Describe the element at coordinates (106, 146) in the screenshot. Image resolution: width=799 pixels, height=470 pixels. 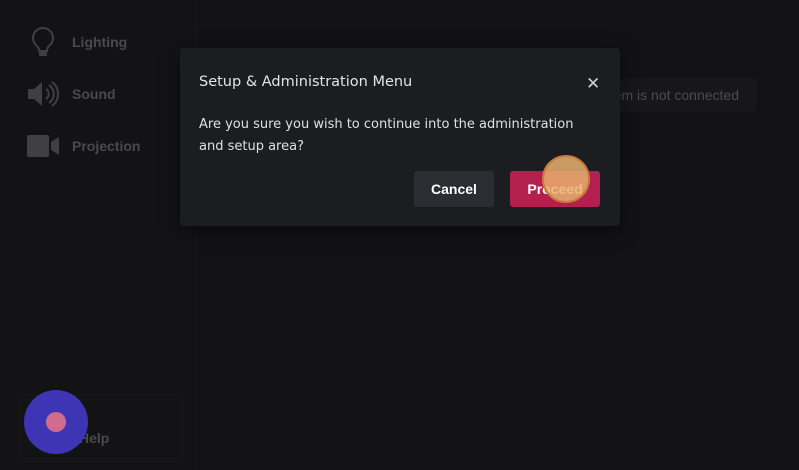
I see `sidebar-item-label: Projection` at that location.